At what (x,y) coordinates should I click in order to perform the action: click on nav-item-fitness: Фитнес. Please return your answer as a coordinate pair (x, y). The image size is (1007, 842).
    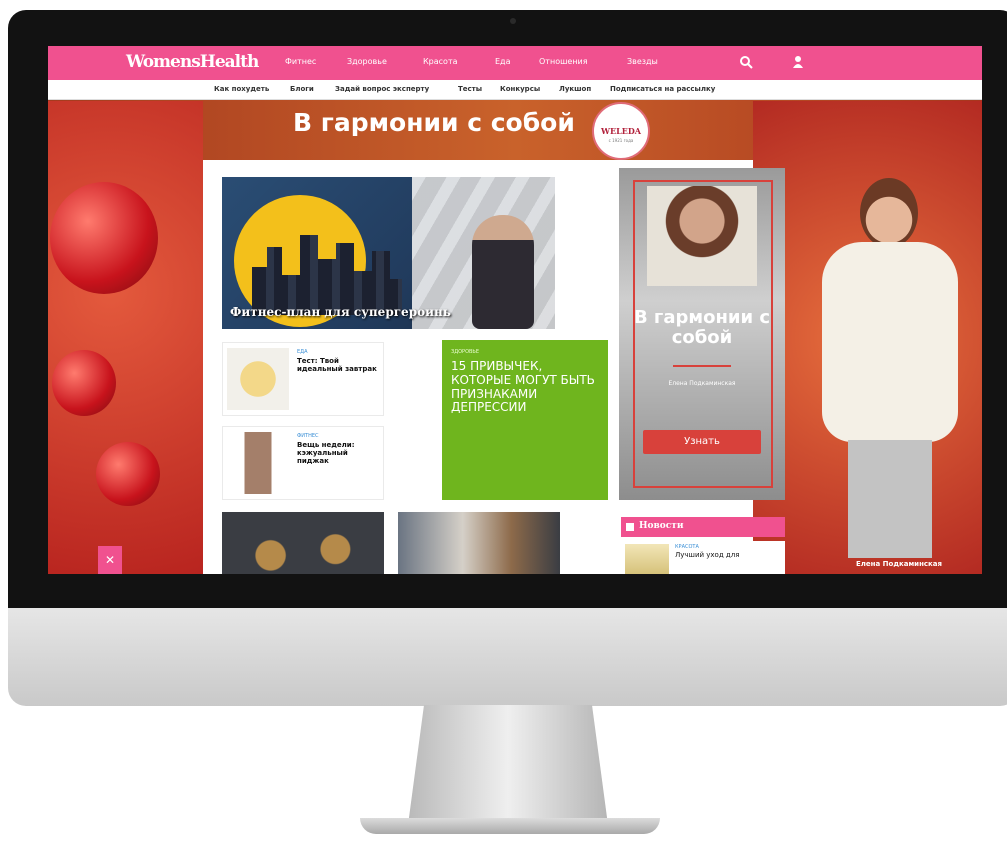
    Looking at the image, I should click on (300, 61).